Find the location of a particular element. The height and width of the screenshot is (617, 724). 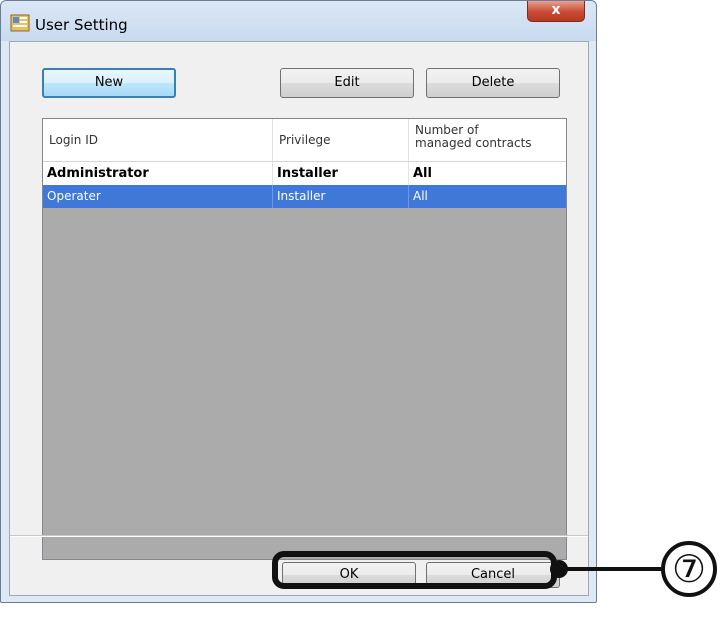

cell-login-id: Operater is located at coordinates (158, 196).